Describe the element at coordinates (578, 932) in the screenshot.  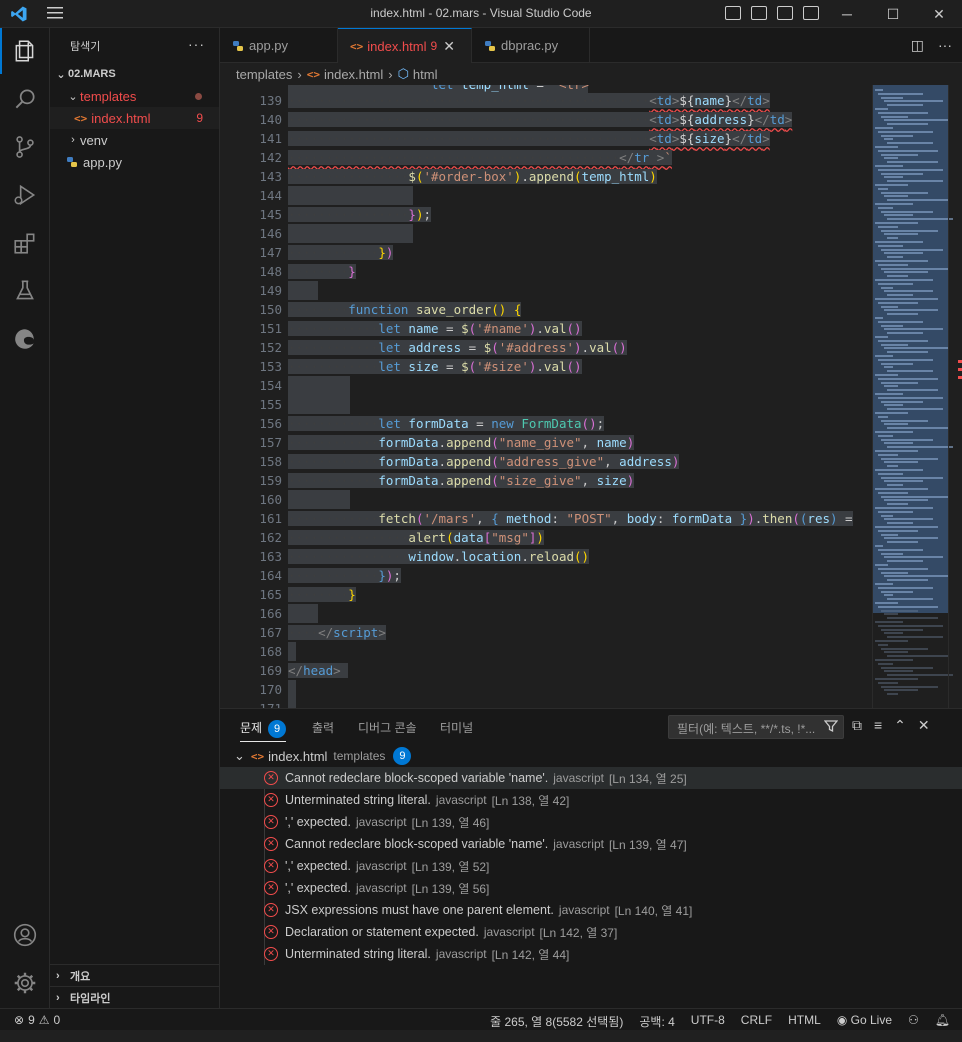
I see `problem-location: [Ln 142, 열 37]` at that location.